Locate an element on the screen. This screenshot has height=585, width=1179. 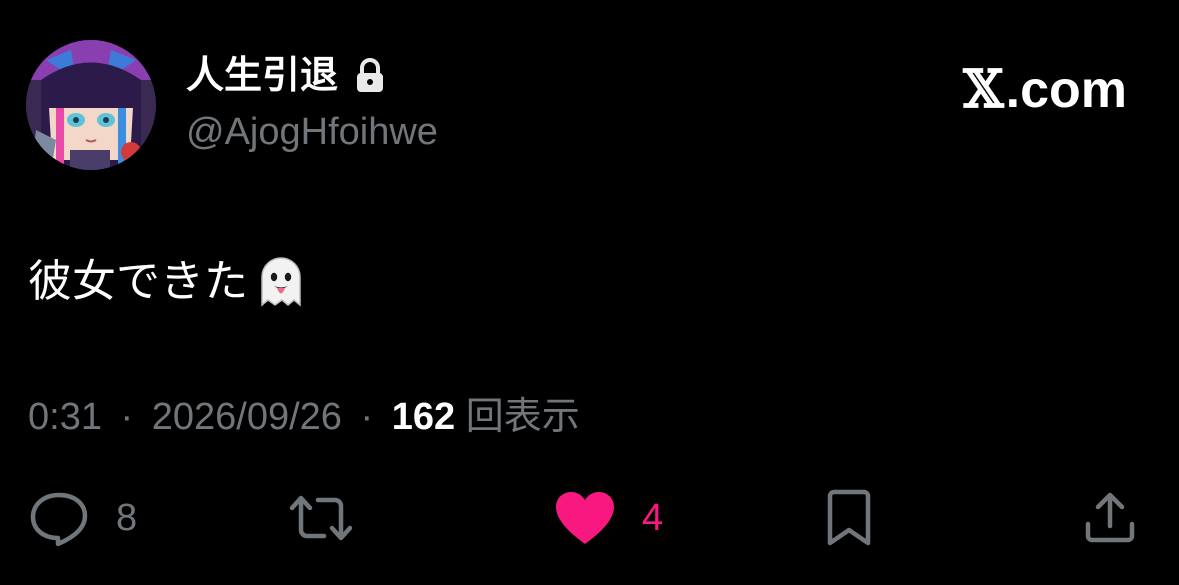
lock-icon is located at coordinates (370, 76).